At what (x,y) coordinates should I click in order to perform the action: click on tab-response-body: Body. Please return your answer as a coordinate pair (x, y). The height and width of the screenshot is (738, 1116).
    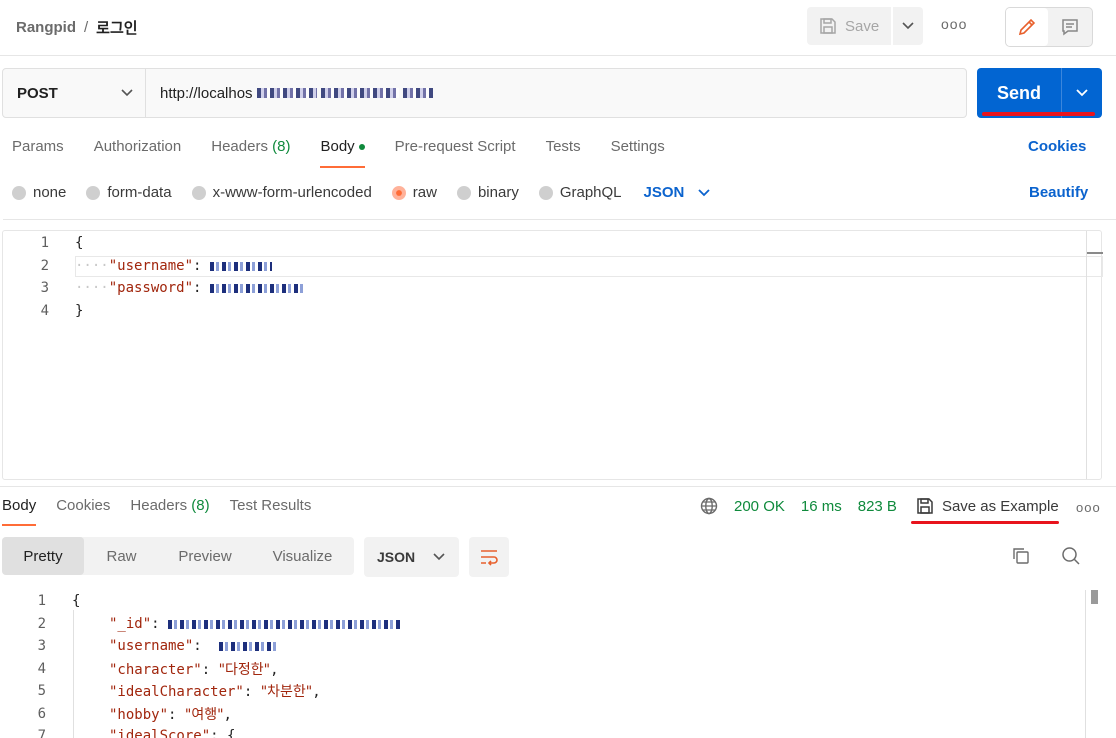
    Looking at the image, I should click on (19, 512).